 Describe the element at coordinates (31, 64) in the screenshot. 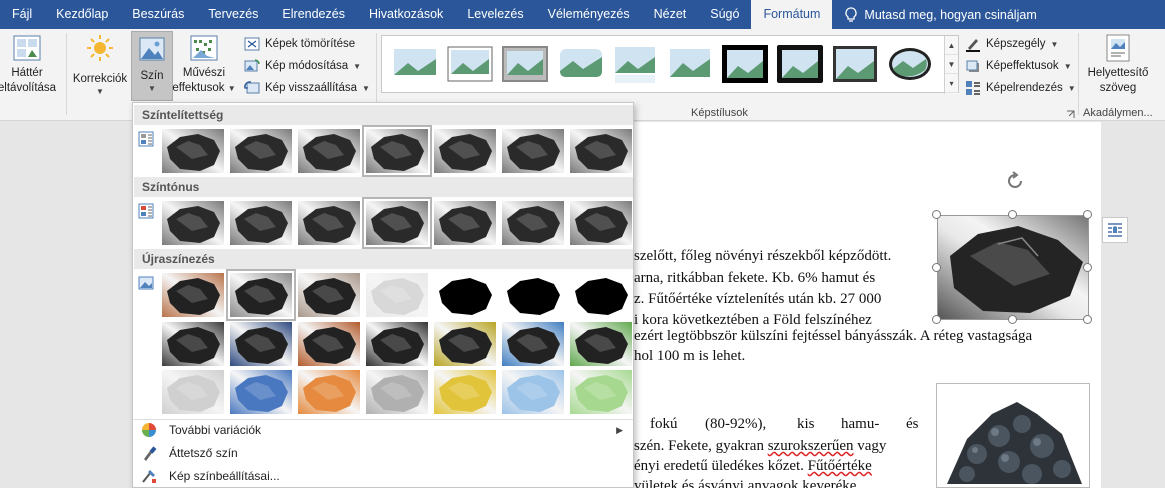

I see `remove-background-button: Háttér eltávolítása` at that location.